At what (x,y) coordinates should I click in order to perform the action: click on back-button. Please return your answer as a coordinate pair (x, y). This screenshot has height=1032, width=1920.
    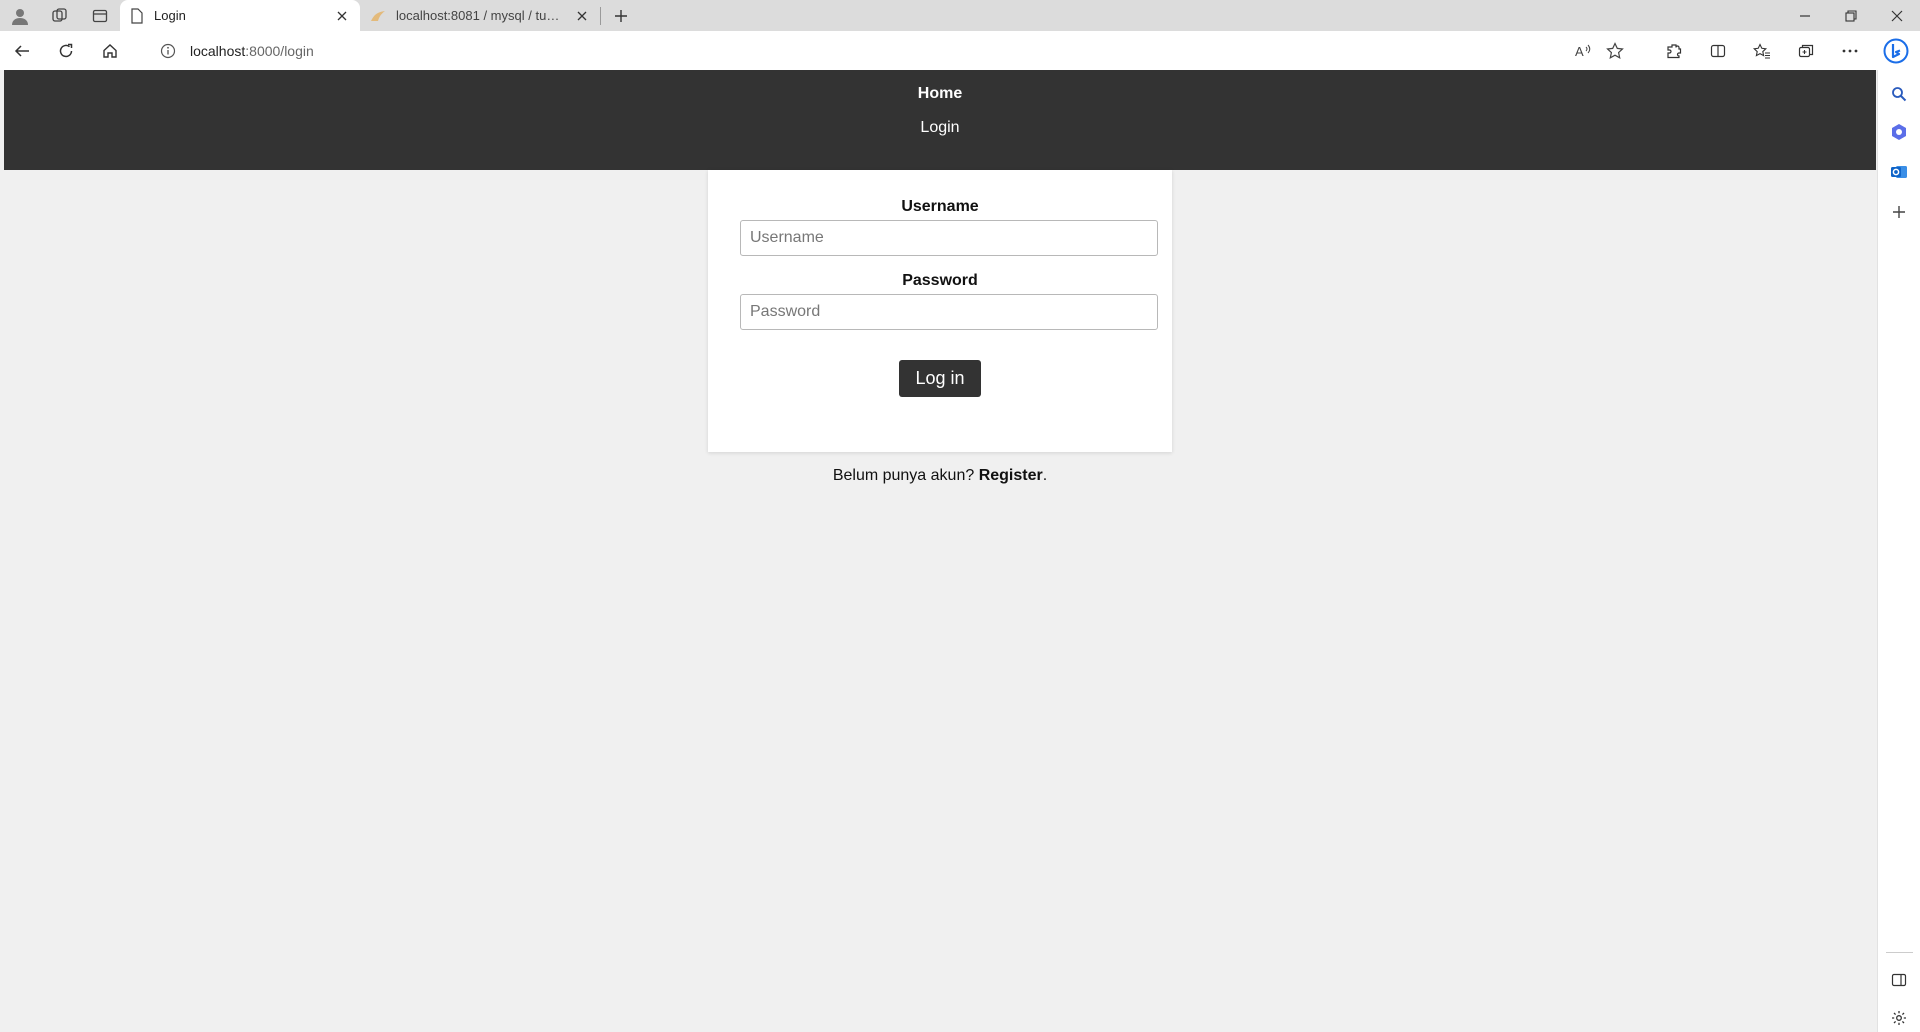
    Looking at the image, I should click on (22, 50).